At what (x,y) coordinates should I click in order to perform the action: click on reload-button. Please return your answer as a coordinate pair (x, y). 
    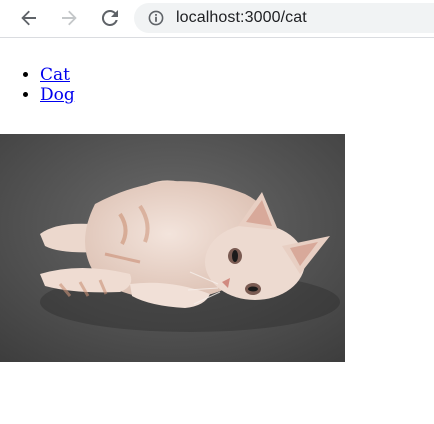
    Looking at the image, I should click on (110, 18).